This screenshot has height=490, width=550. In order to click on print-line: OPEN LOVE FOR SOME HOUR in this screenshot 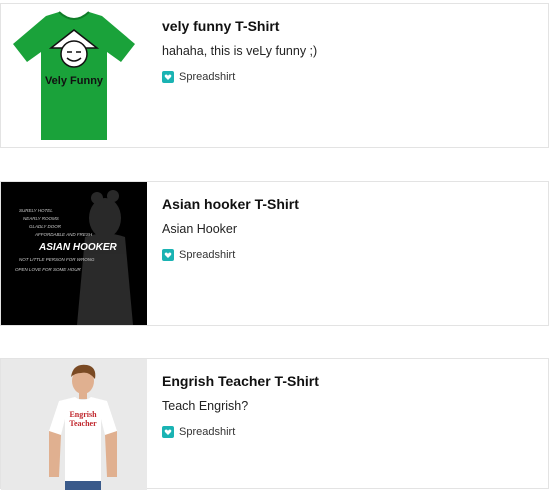, I will do `click(48, 269)`.